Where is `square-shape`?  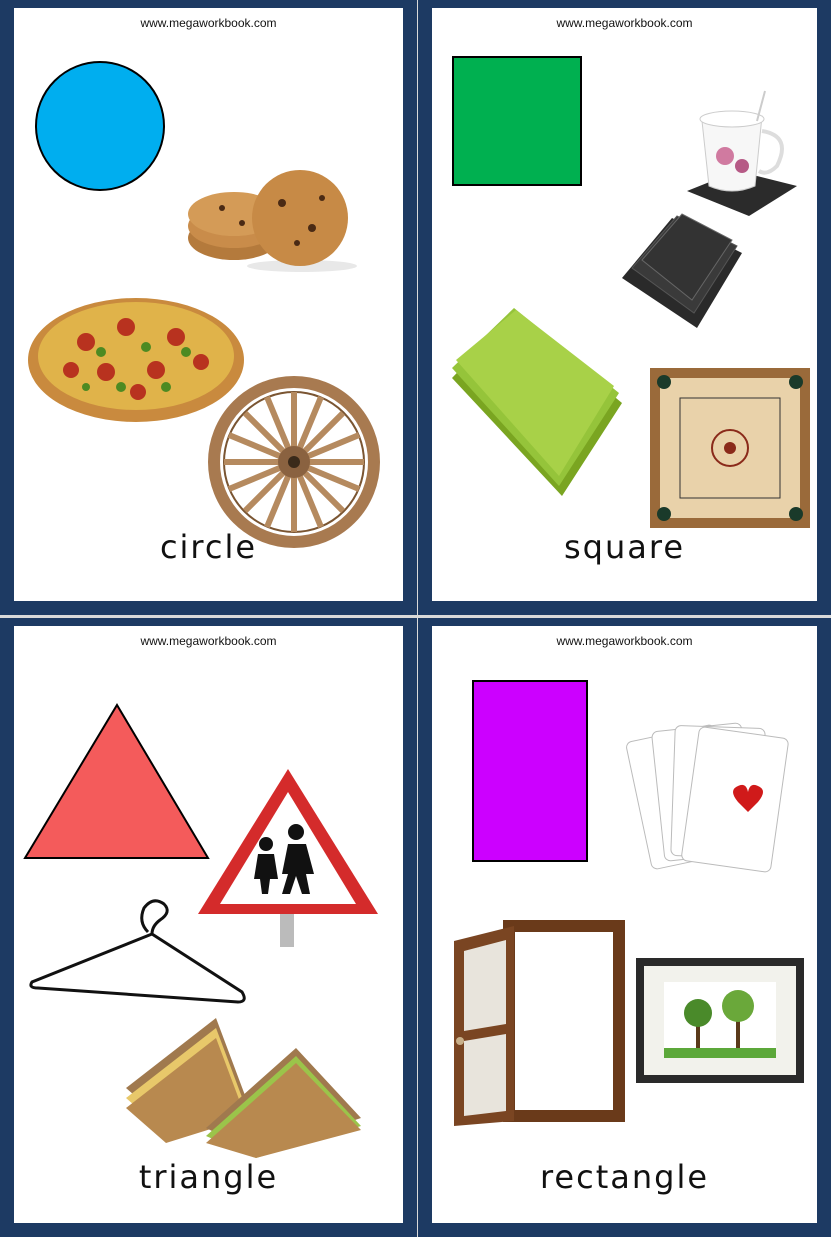
square-shape is located at coordinates (517, 121).